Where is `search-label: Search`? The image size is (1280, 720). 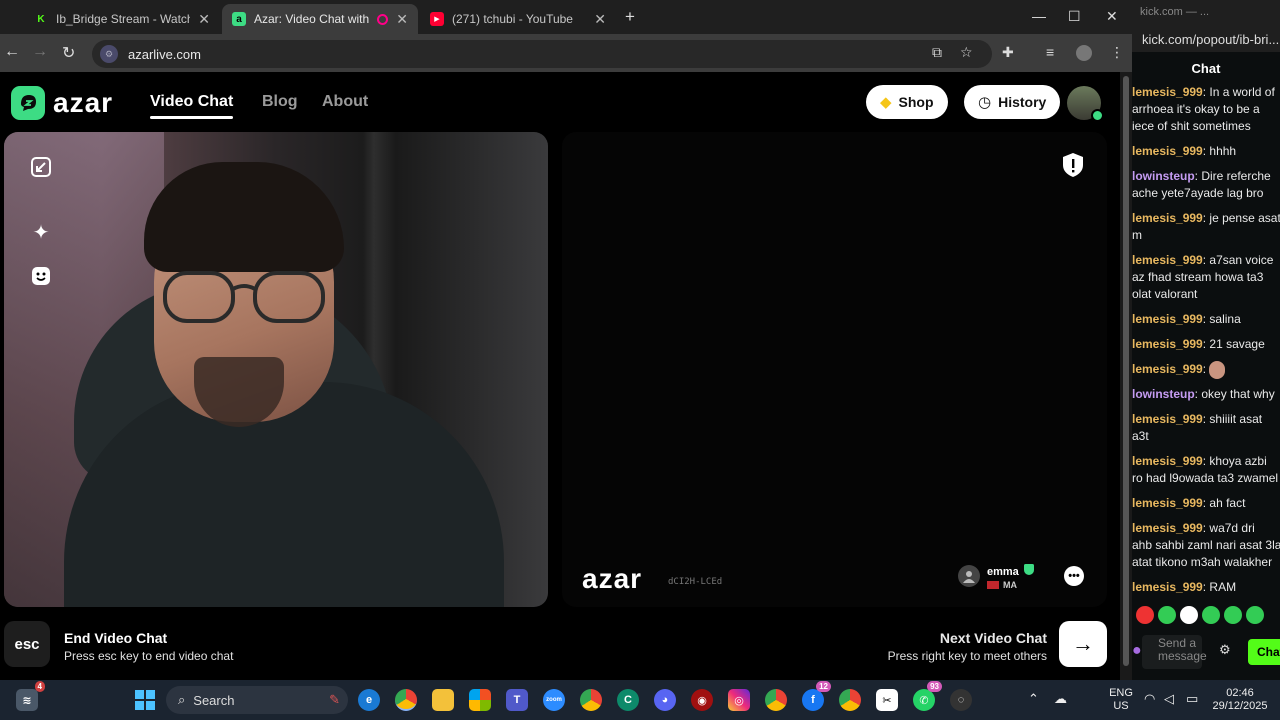 search-label: Search is located at coordinates (214, 700).